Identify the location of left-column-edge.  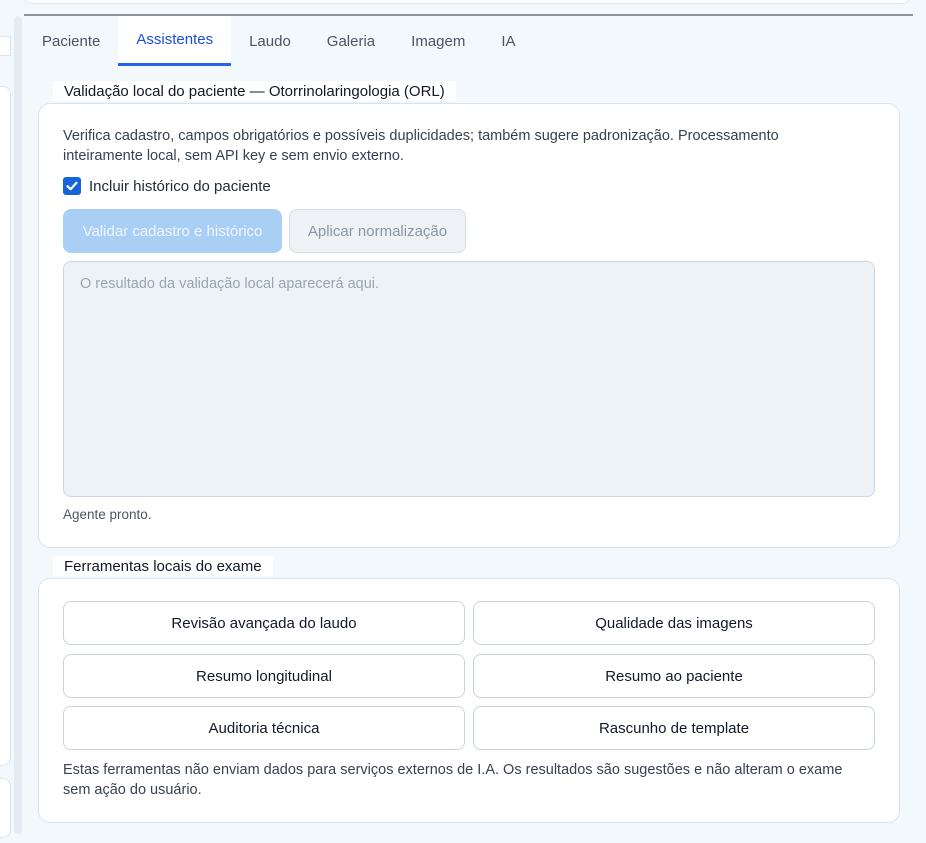
(6, 421).